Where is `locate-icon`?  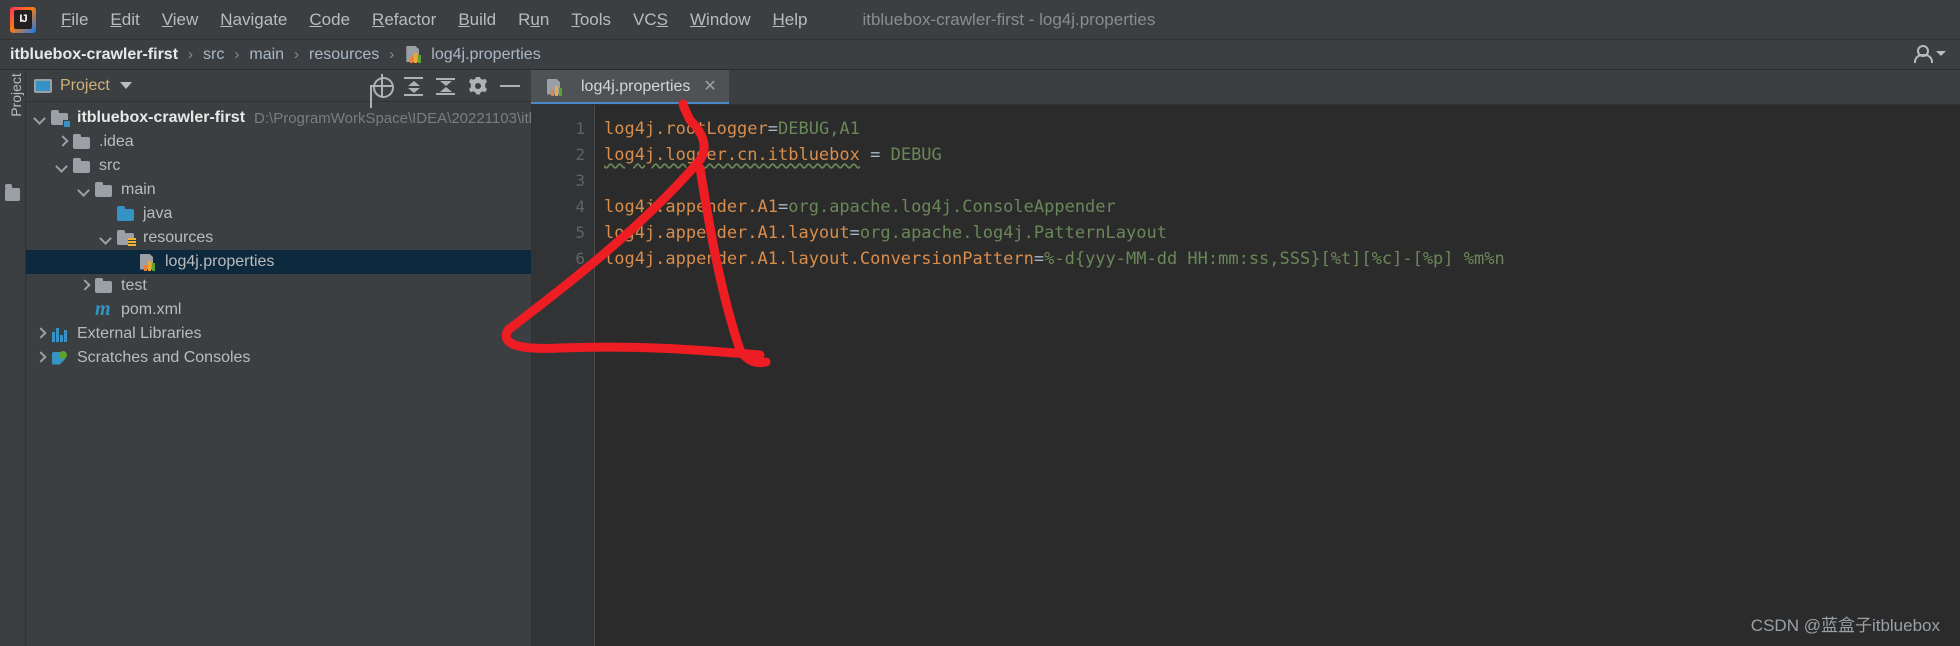
locate-icon is located at coordinates (382, 86).